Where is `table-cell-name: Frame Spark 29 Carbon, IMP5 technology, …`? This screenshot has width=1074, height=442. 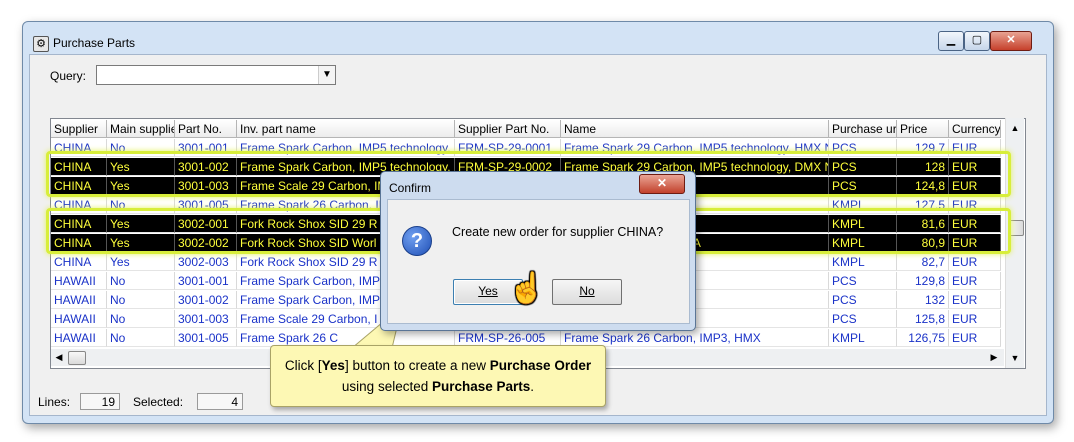
table-cell-name: Frame Spark 29 Carbon, IMP5 technology, … is located at coordinates (695, 148).